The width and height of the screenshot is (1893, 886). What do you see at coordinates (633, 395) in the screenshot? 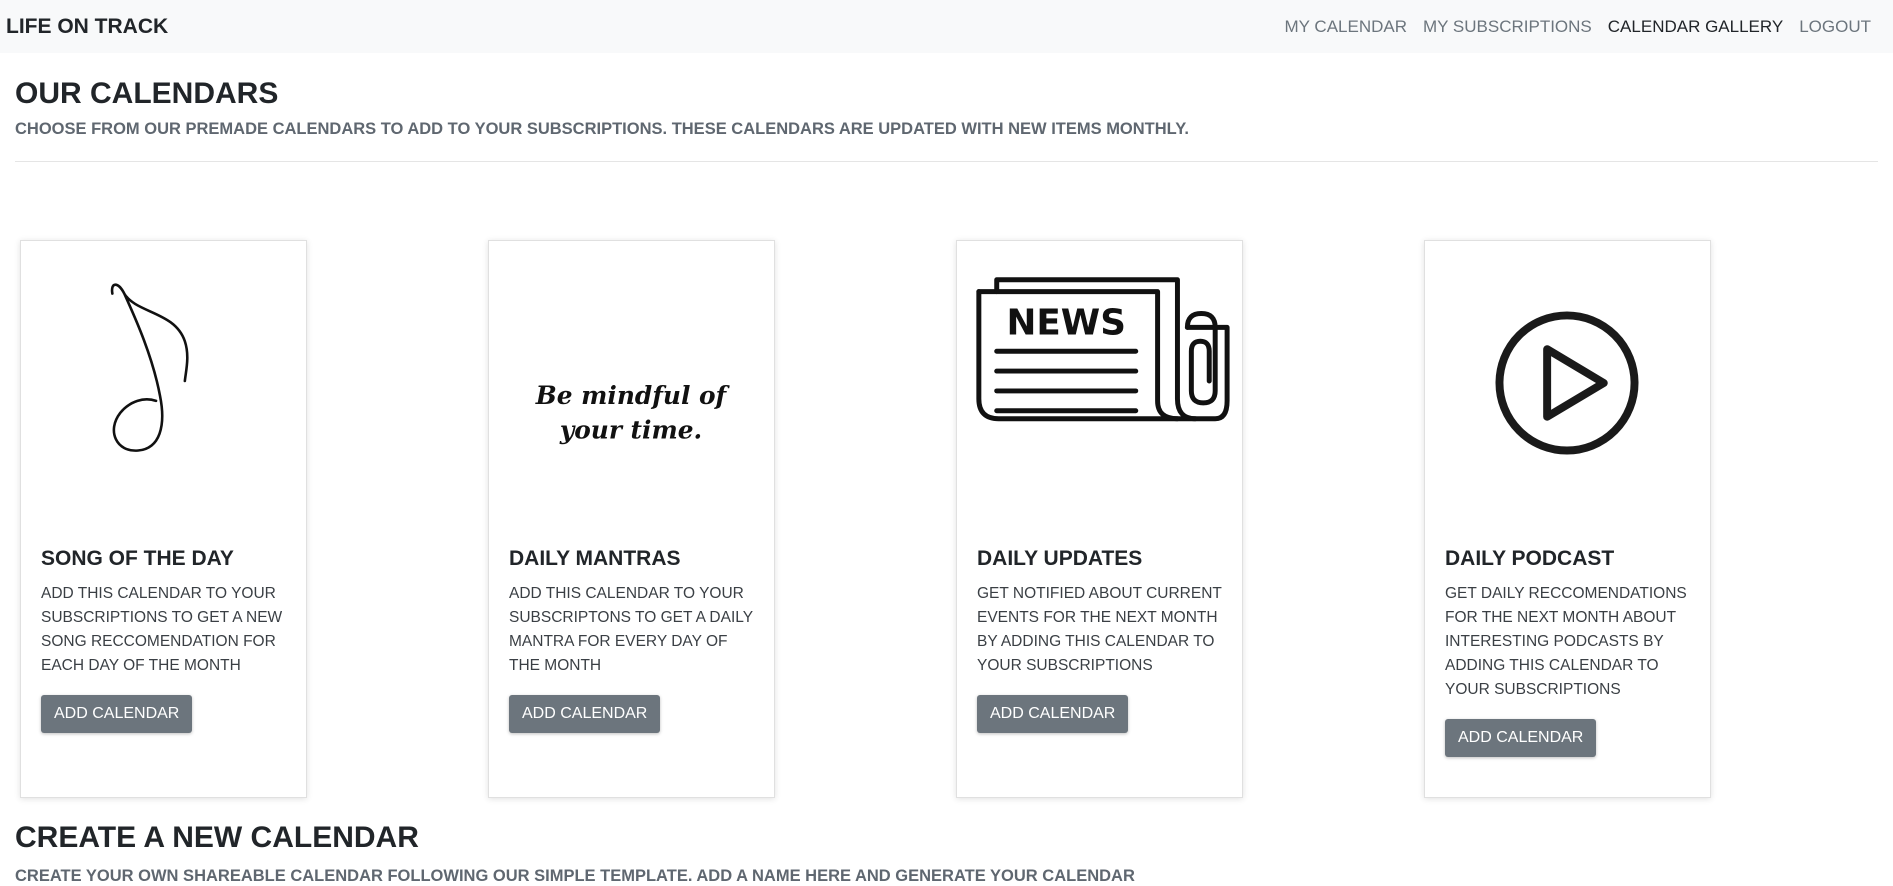
I see `mantra-line-1: Be mindful of` at bounding box center [633, 395].